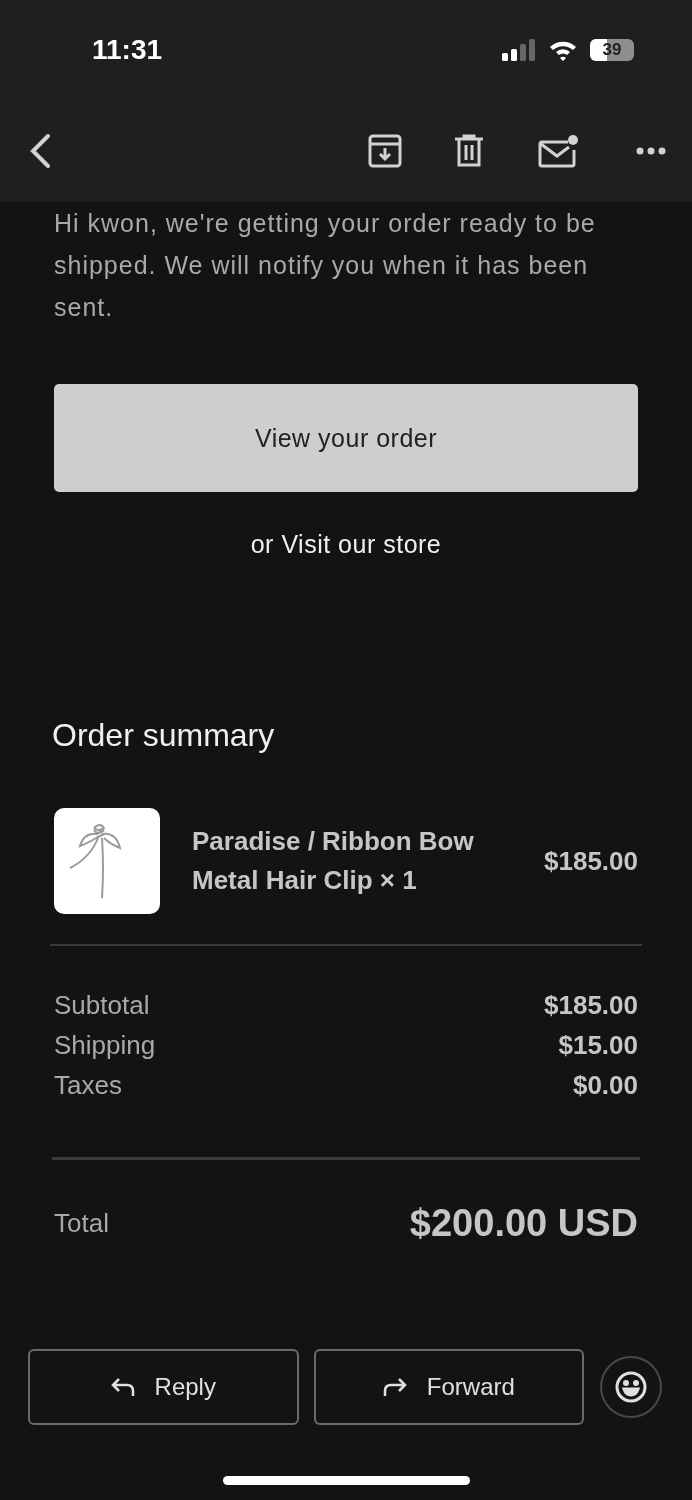  Describe the element at coordinates (519, 50) in the screenshot. I see `signal-icon` at that location.